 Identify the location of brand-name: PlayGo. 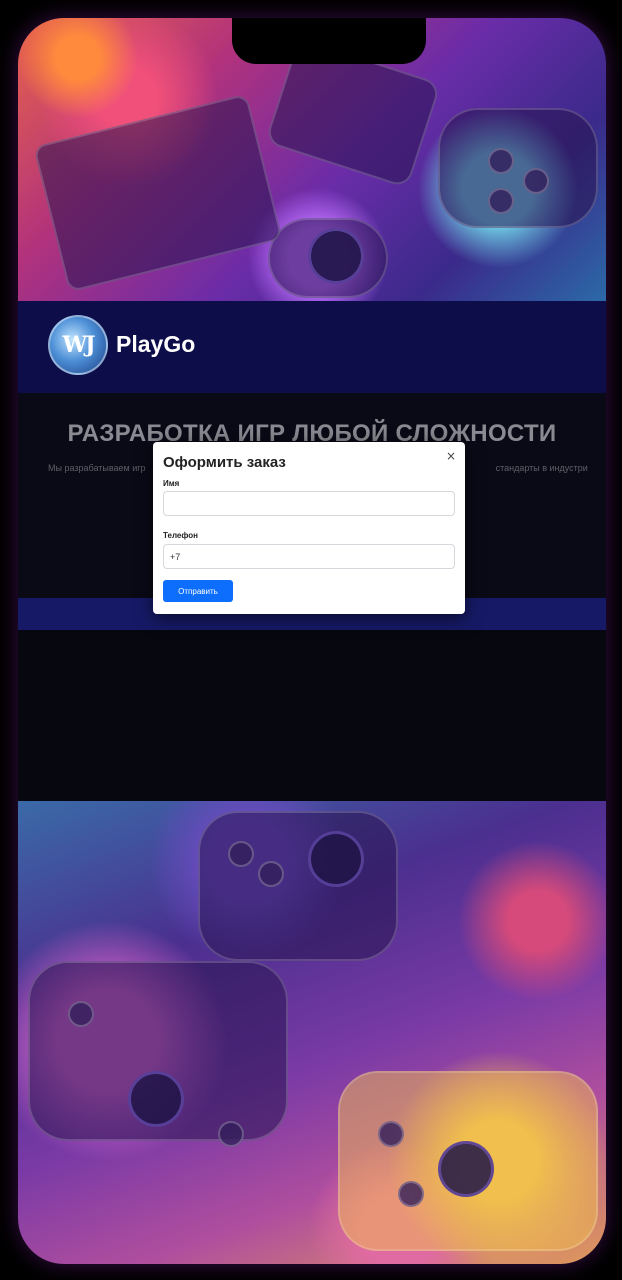
(155, 344).